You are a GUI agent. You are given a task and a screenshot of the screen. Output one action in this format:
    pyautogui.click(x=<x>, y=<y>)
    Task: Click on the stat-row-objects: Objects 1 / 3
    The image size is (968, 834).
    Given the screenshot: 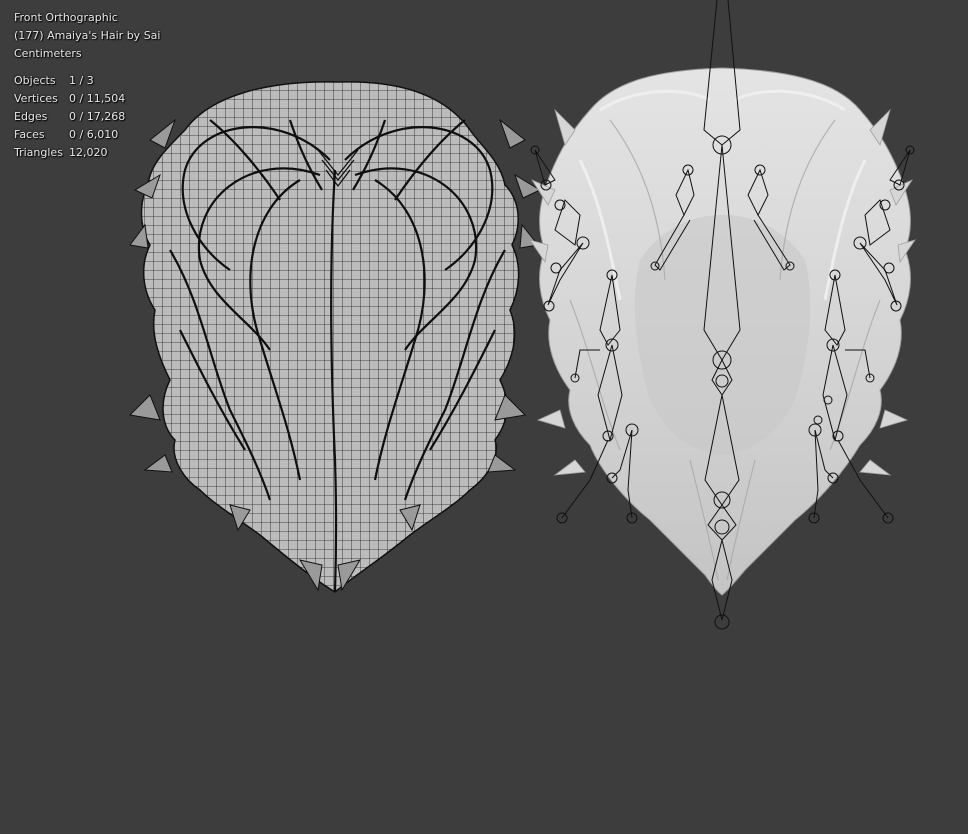 What is the action you would take?
    pyautogui.click(x=87, y=81)
    